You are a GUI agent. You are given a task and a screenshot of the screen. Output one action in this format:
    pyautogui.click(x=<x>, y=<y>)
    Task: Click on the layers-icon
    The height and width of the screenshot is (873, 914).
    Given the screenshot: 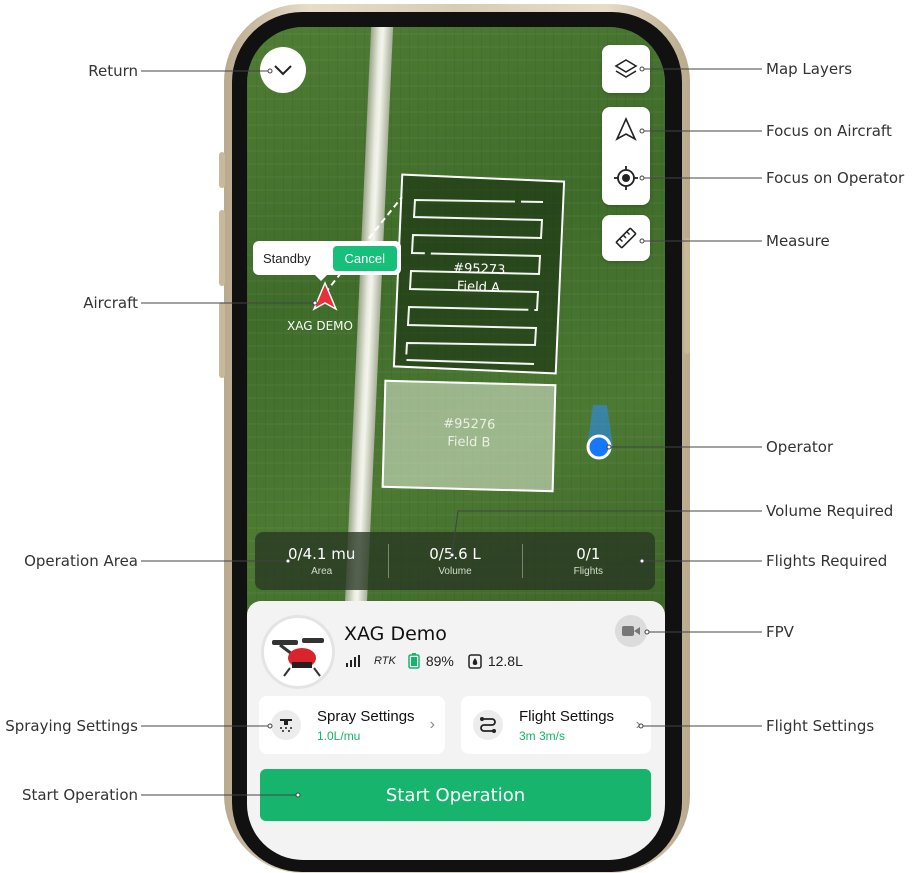 What is the action you would take?
    pyautogui.click(x=626, y=68)
    